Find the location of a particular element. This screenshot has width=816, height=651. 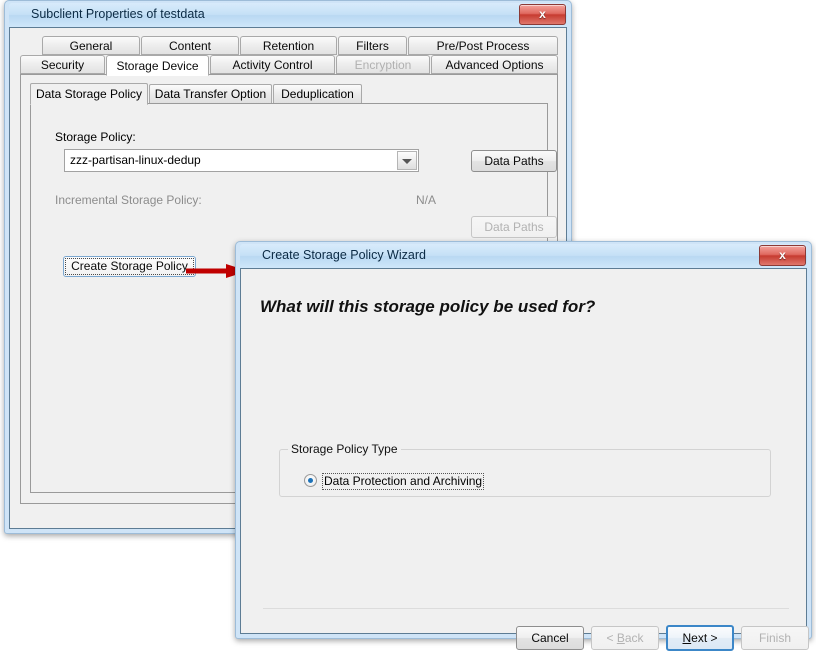

cancel-button: Cancel is located at coordinates (550, 638).